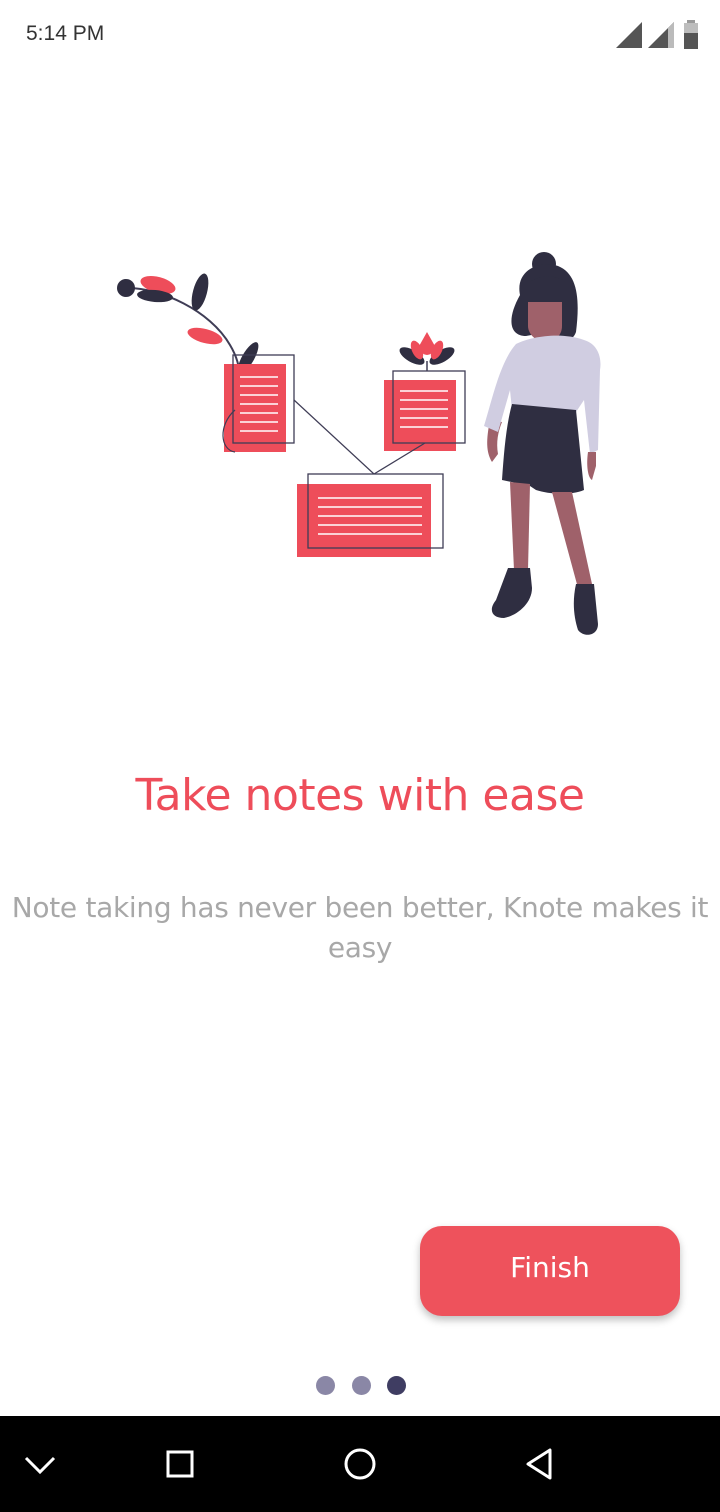 This screenshot has height=1512, width=720. I want to click on chevron-down-icon, so click(40, 1465).